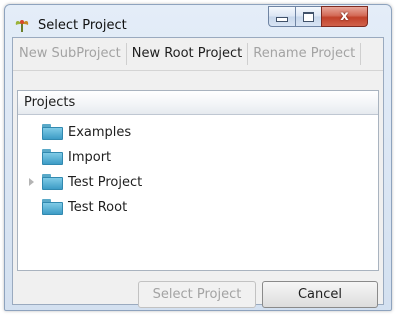  What do you see at coordinates (305, 54) in the screenshot?
I see `rename-project-button: Rename Project` at bounding box center [305, 54].